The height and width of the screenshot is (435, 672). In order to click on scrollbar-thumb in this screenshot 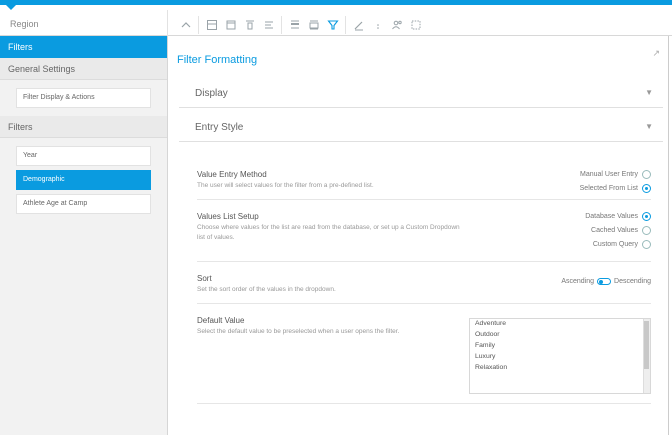, I will do `click(646, 345)`.